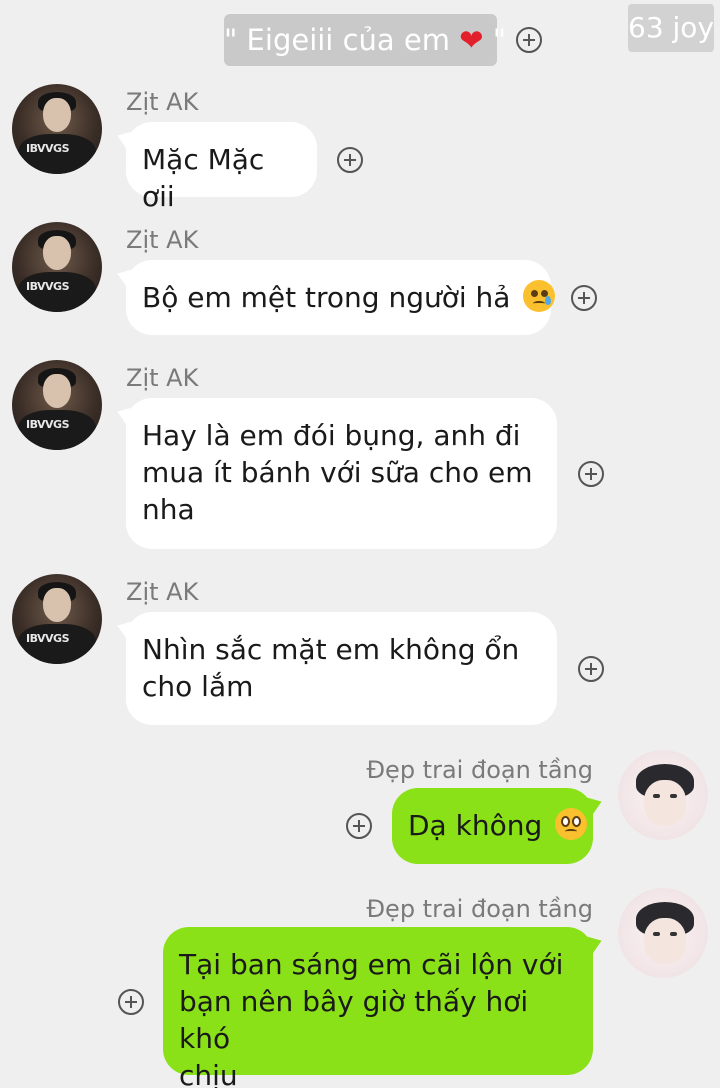  What do you see at coordinates (331, 649) in the screenshot?
I see `message-text-line: Nhìn sắc mặt em không ổn` at bounding box center [331, 649].